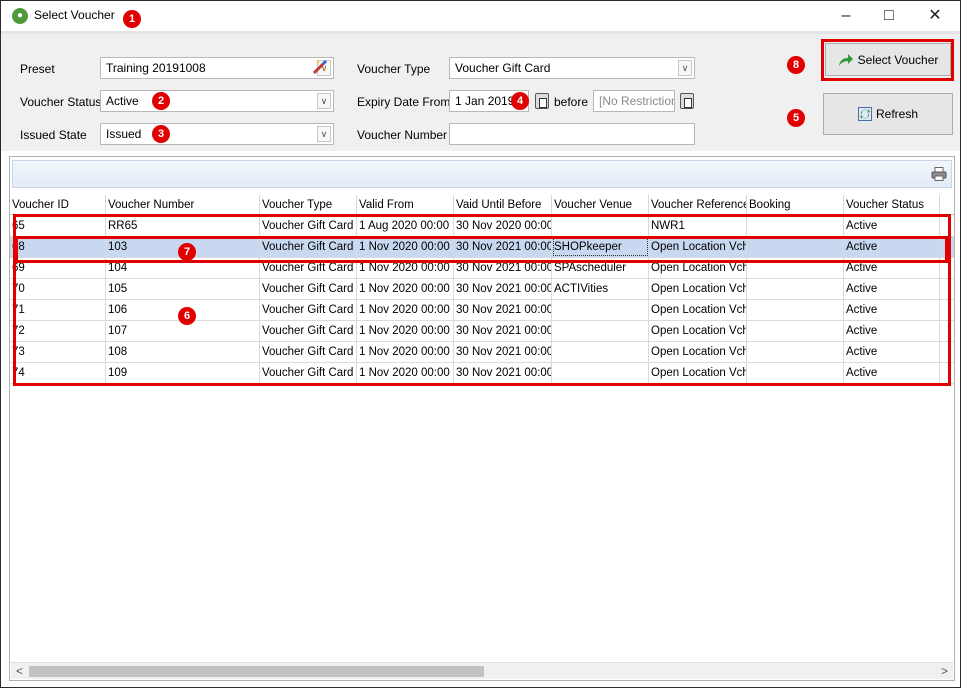 This screenshot has height=688, width=961. Describe the element at coordinates (217, 68) in the screenshot. I see `preset-combo: Training 20191008 ∨` at that location.